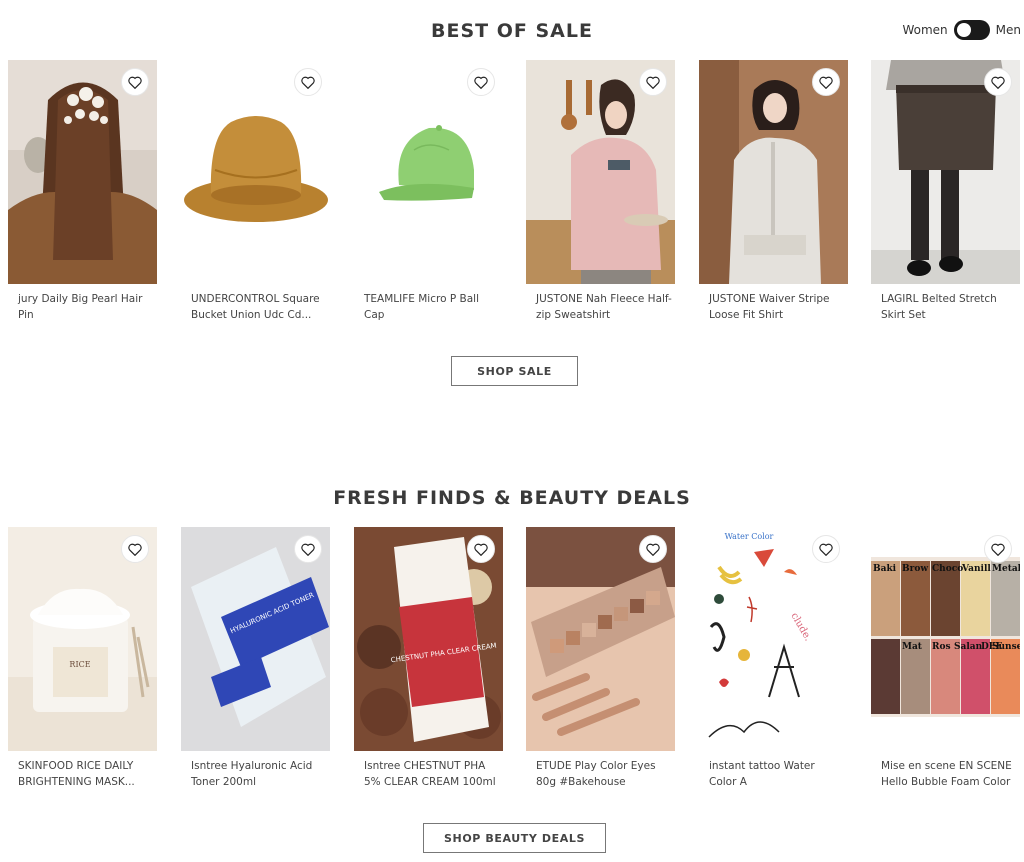  What do you see at coordinates (949, 307) in the screenshot?
I see `product-name: LAGIRL Belted Stretch Skirt Set` at bounding box center [949, 307].